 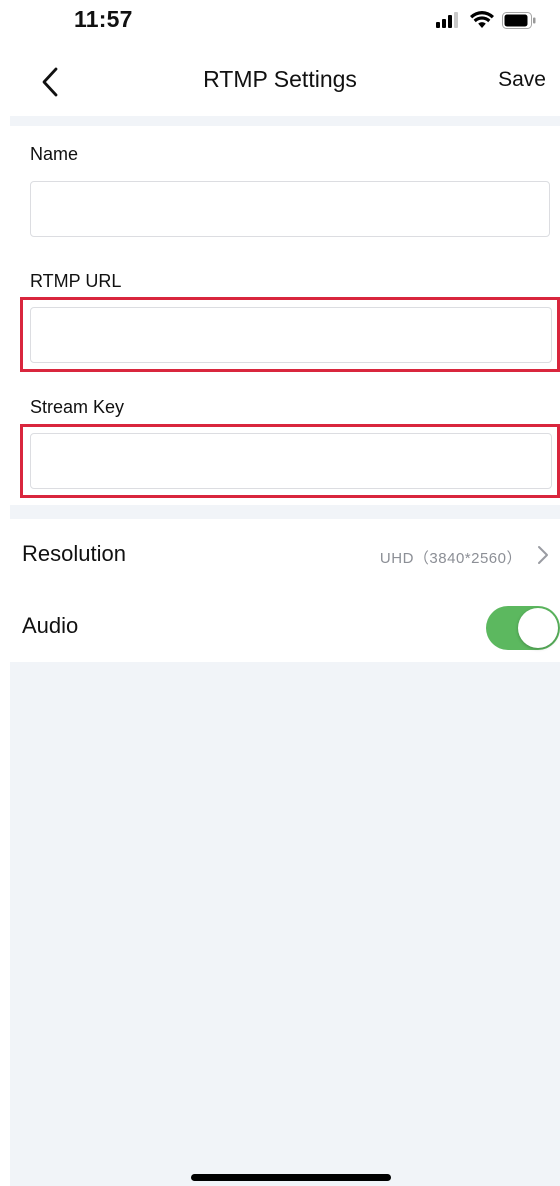 I want to click on rtmp-url-input, so click(x=291, y=335).